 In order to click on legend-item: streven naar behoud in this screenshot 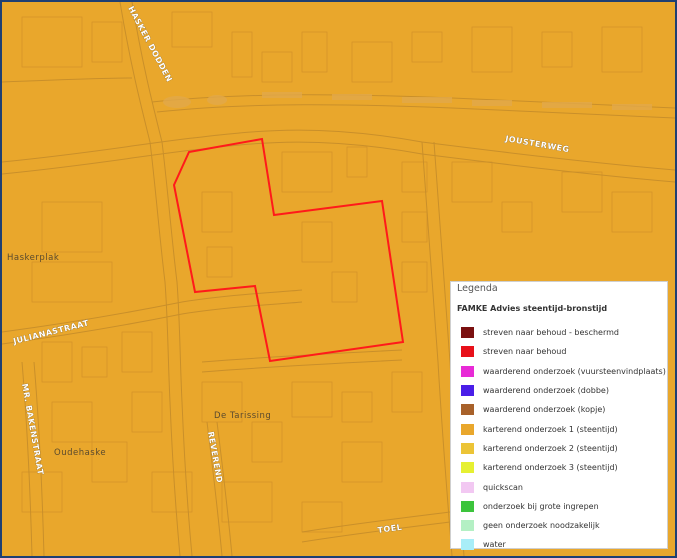, I will do `click(563, 351)`.